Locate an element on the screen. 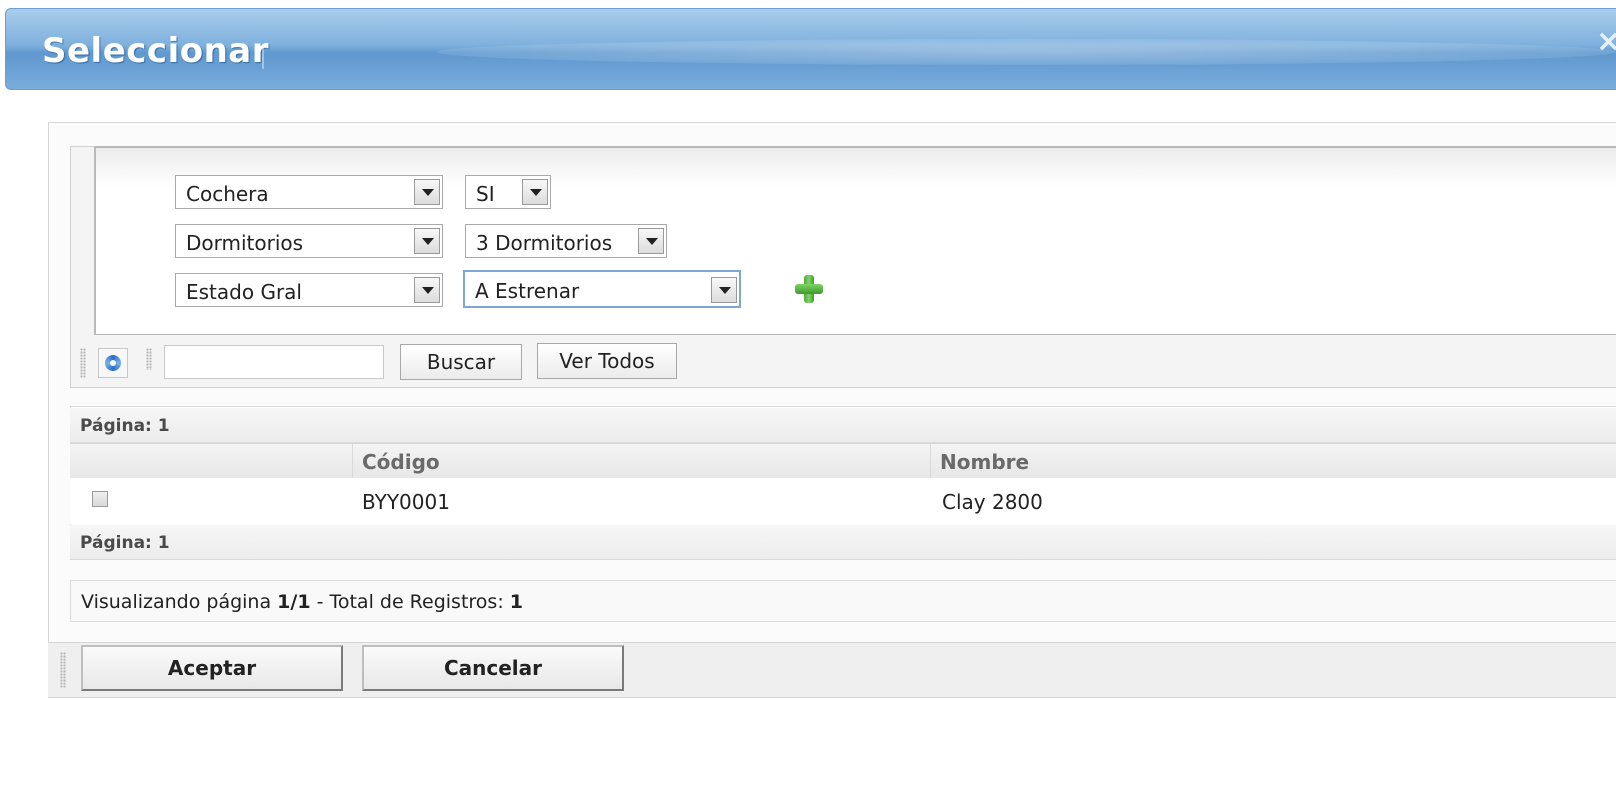 The width and height of the screenshot is (1616, 791). toolbar-grip is located at coordinates (83, 363).